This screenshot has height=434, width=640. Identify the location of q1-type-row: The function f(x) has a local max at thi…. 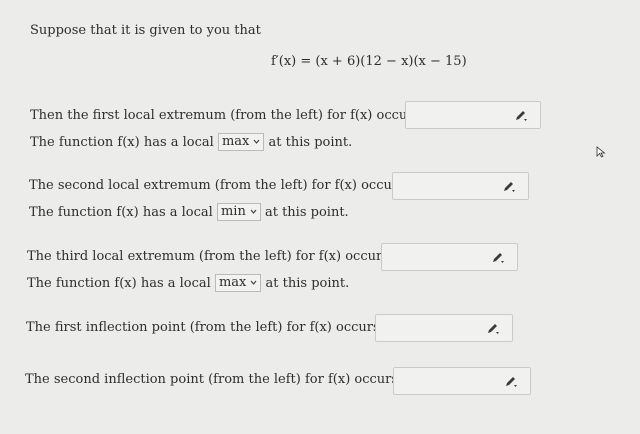
(191, 142).